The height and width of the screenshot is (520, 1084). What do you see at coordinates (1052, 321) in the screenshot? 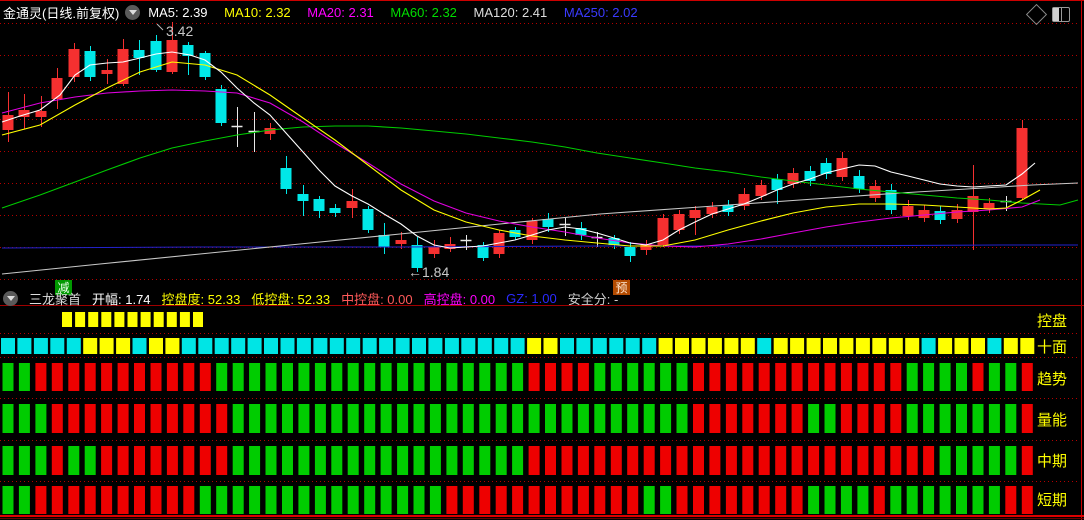
I see `row-label-1: 控盘` at bounding box center [1052, 321].